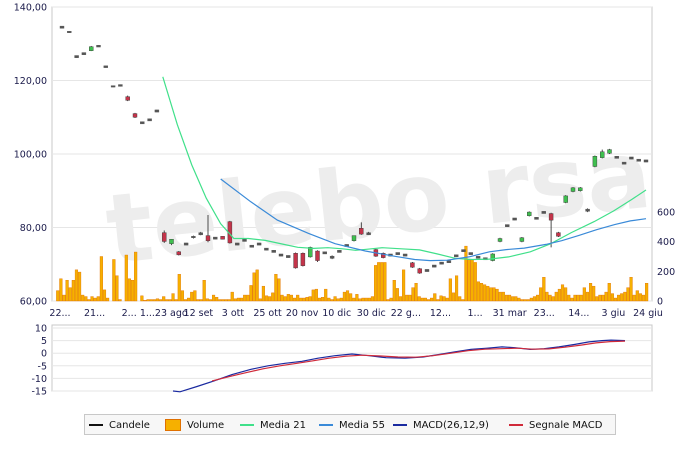  I want to click on macd-tick-label: 5, so click(44, 341).